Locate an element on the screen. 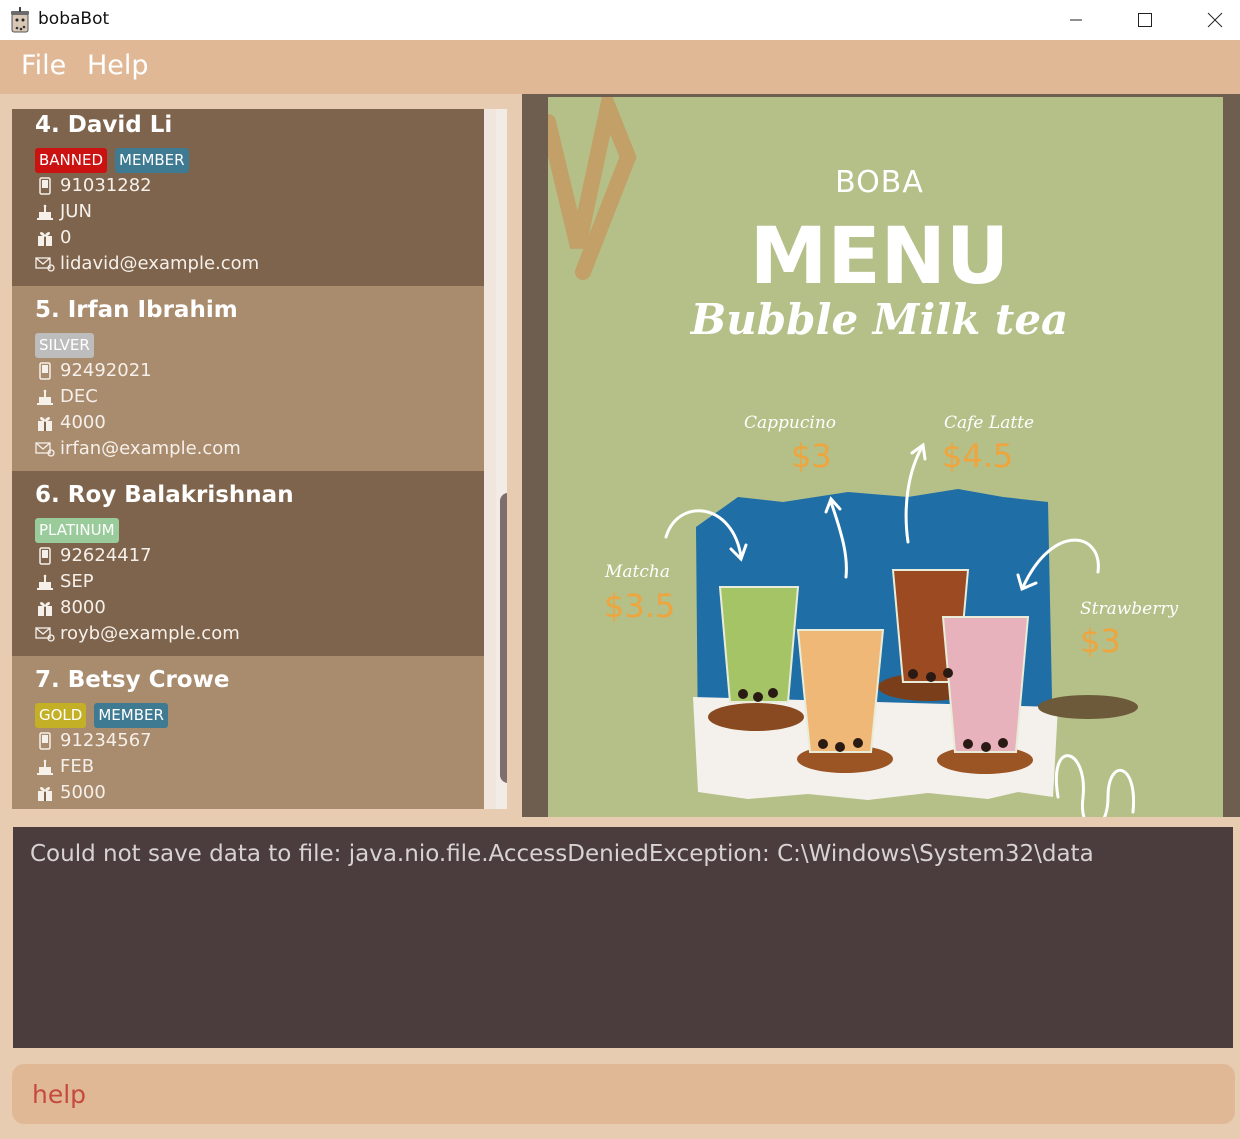 This screenshot has height=1139, width=1240. command-input is located at coordinates (623, 1094).